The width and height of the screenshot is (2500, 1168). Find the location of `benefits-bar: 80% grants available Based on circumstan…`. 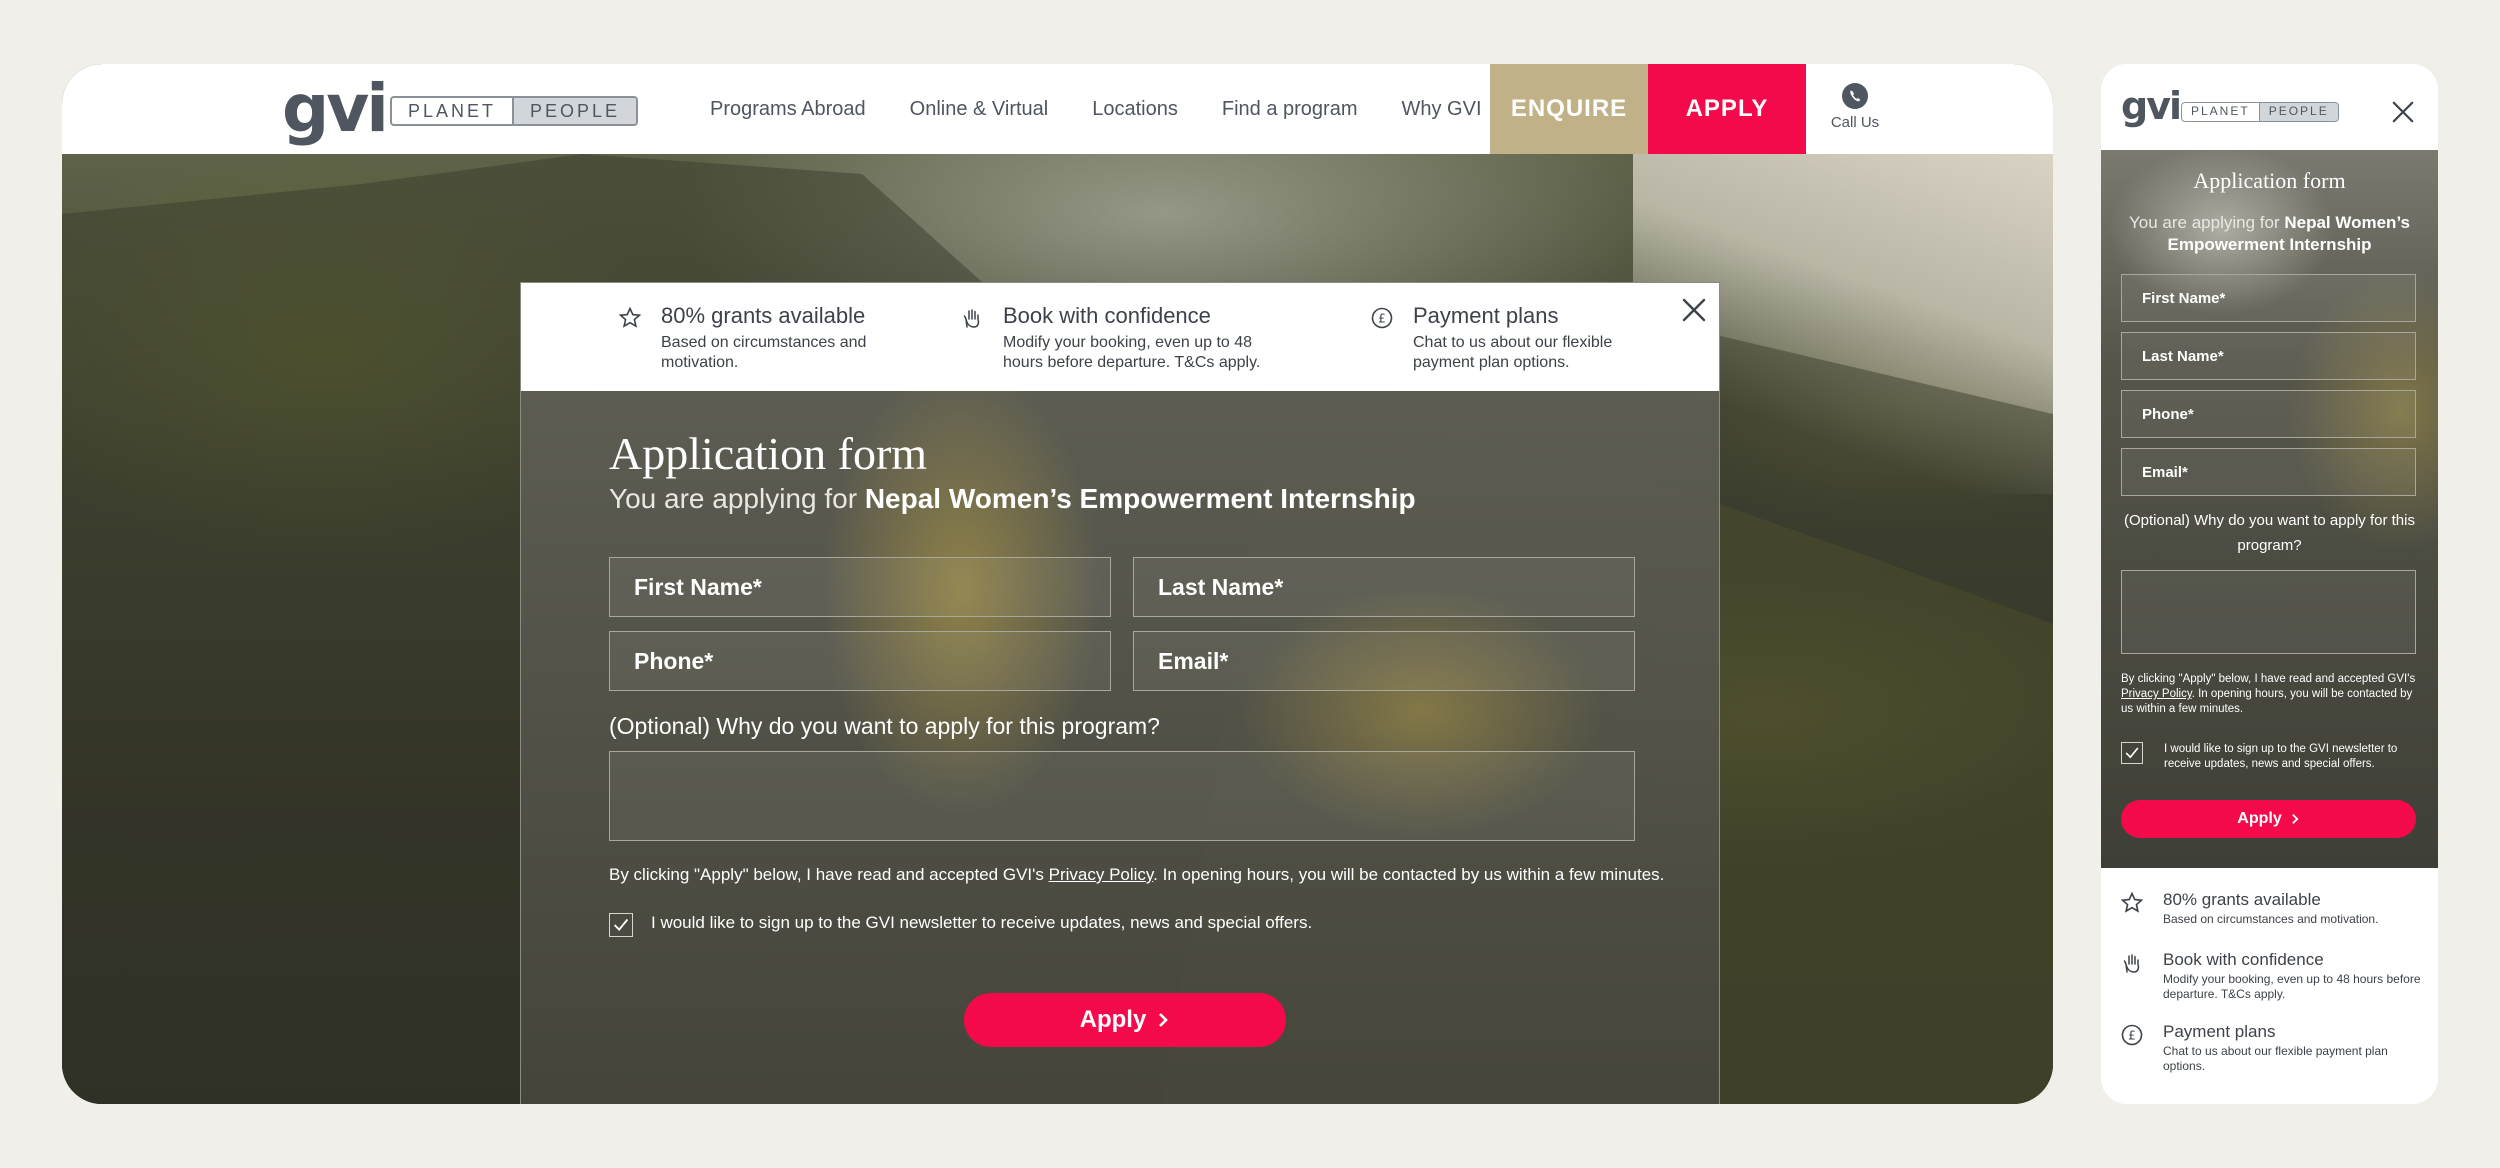

benefits-bar: 80% grants available Based on circumstan… is located at coordinates (1120, 337).